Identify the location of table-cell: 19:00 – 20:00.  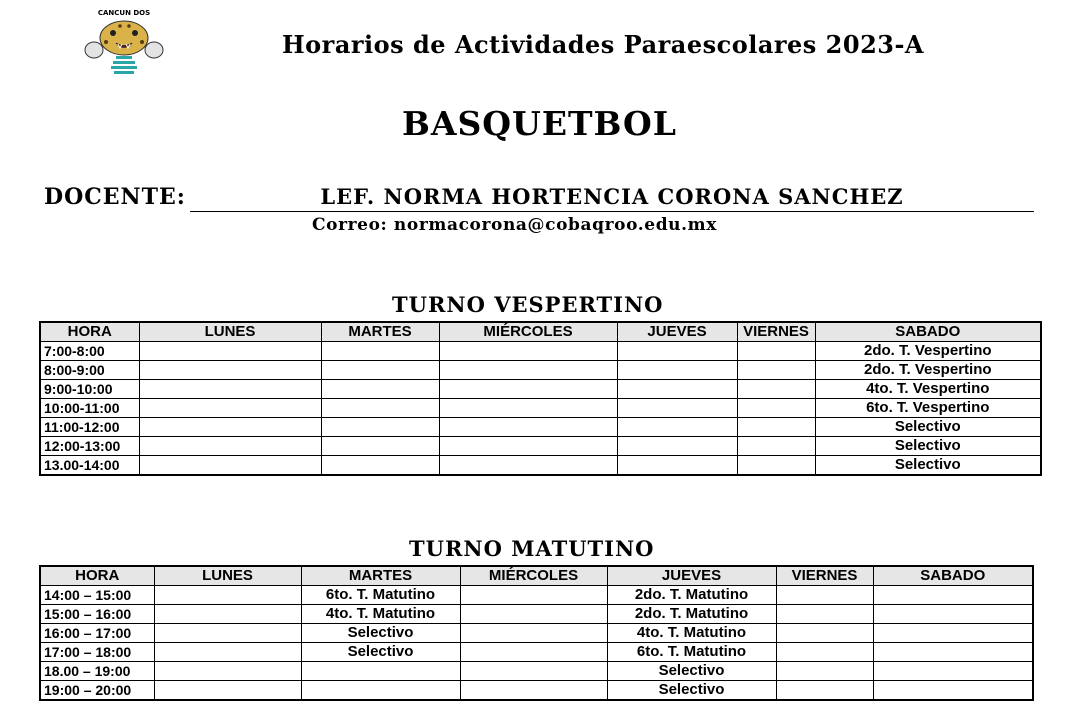
(97, 690).